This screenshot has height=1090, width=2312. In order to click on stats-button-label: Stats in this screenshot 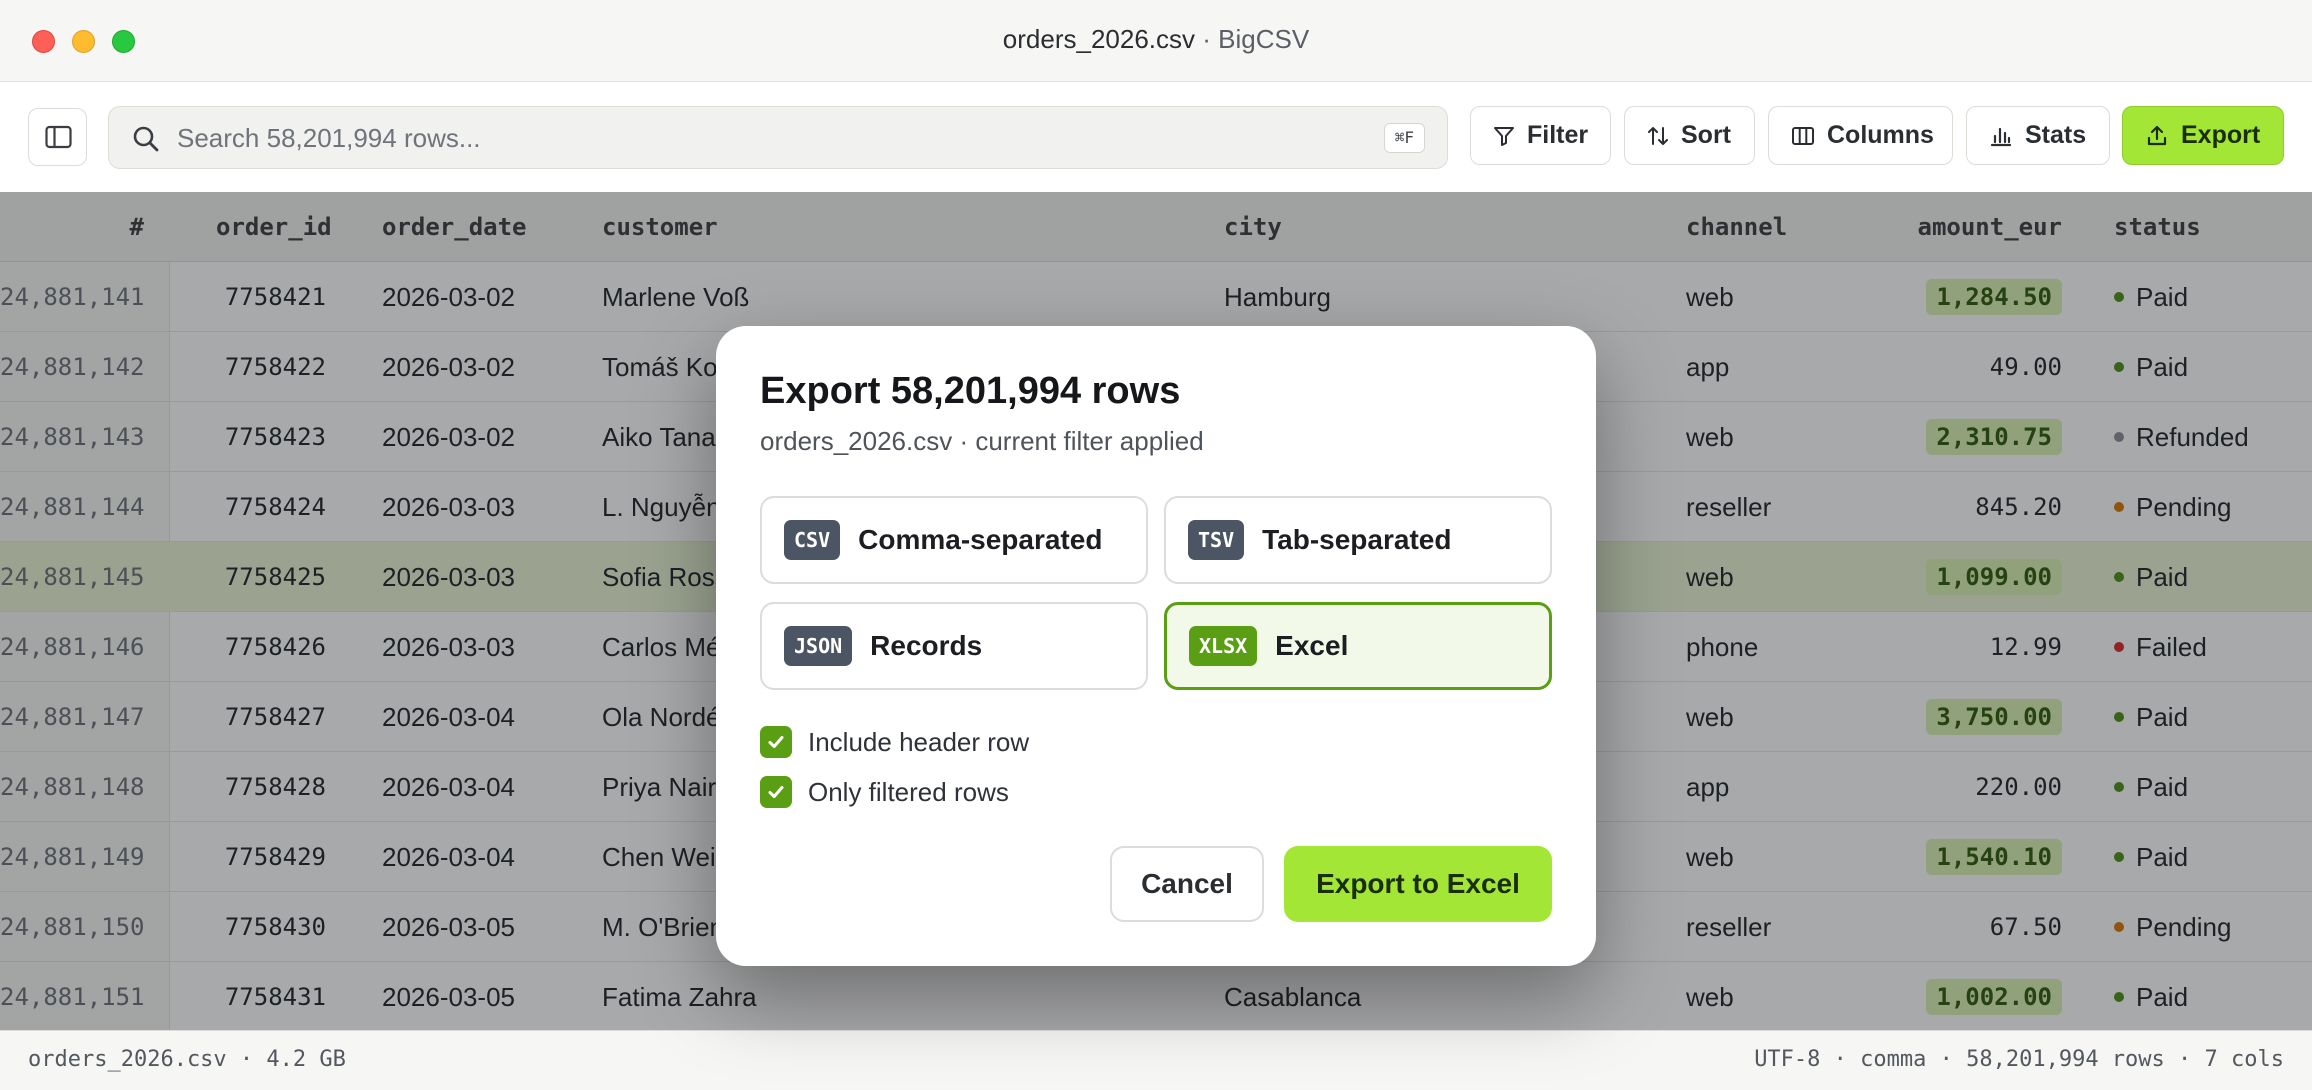, I will do `click(2056, 135)`.